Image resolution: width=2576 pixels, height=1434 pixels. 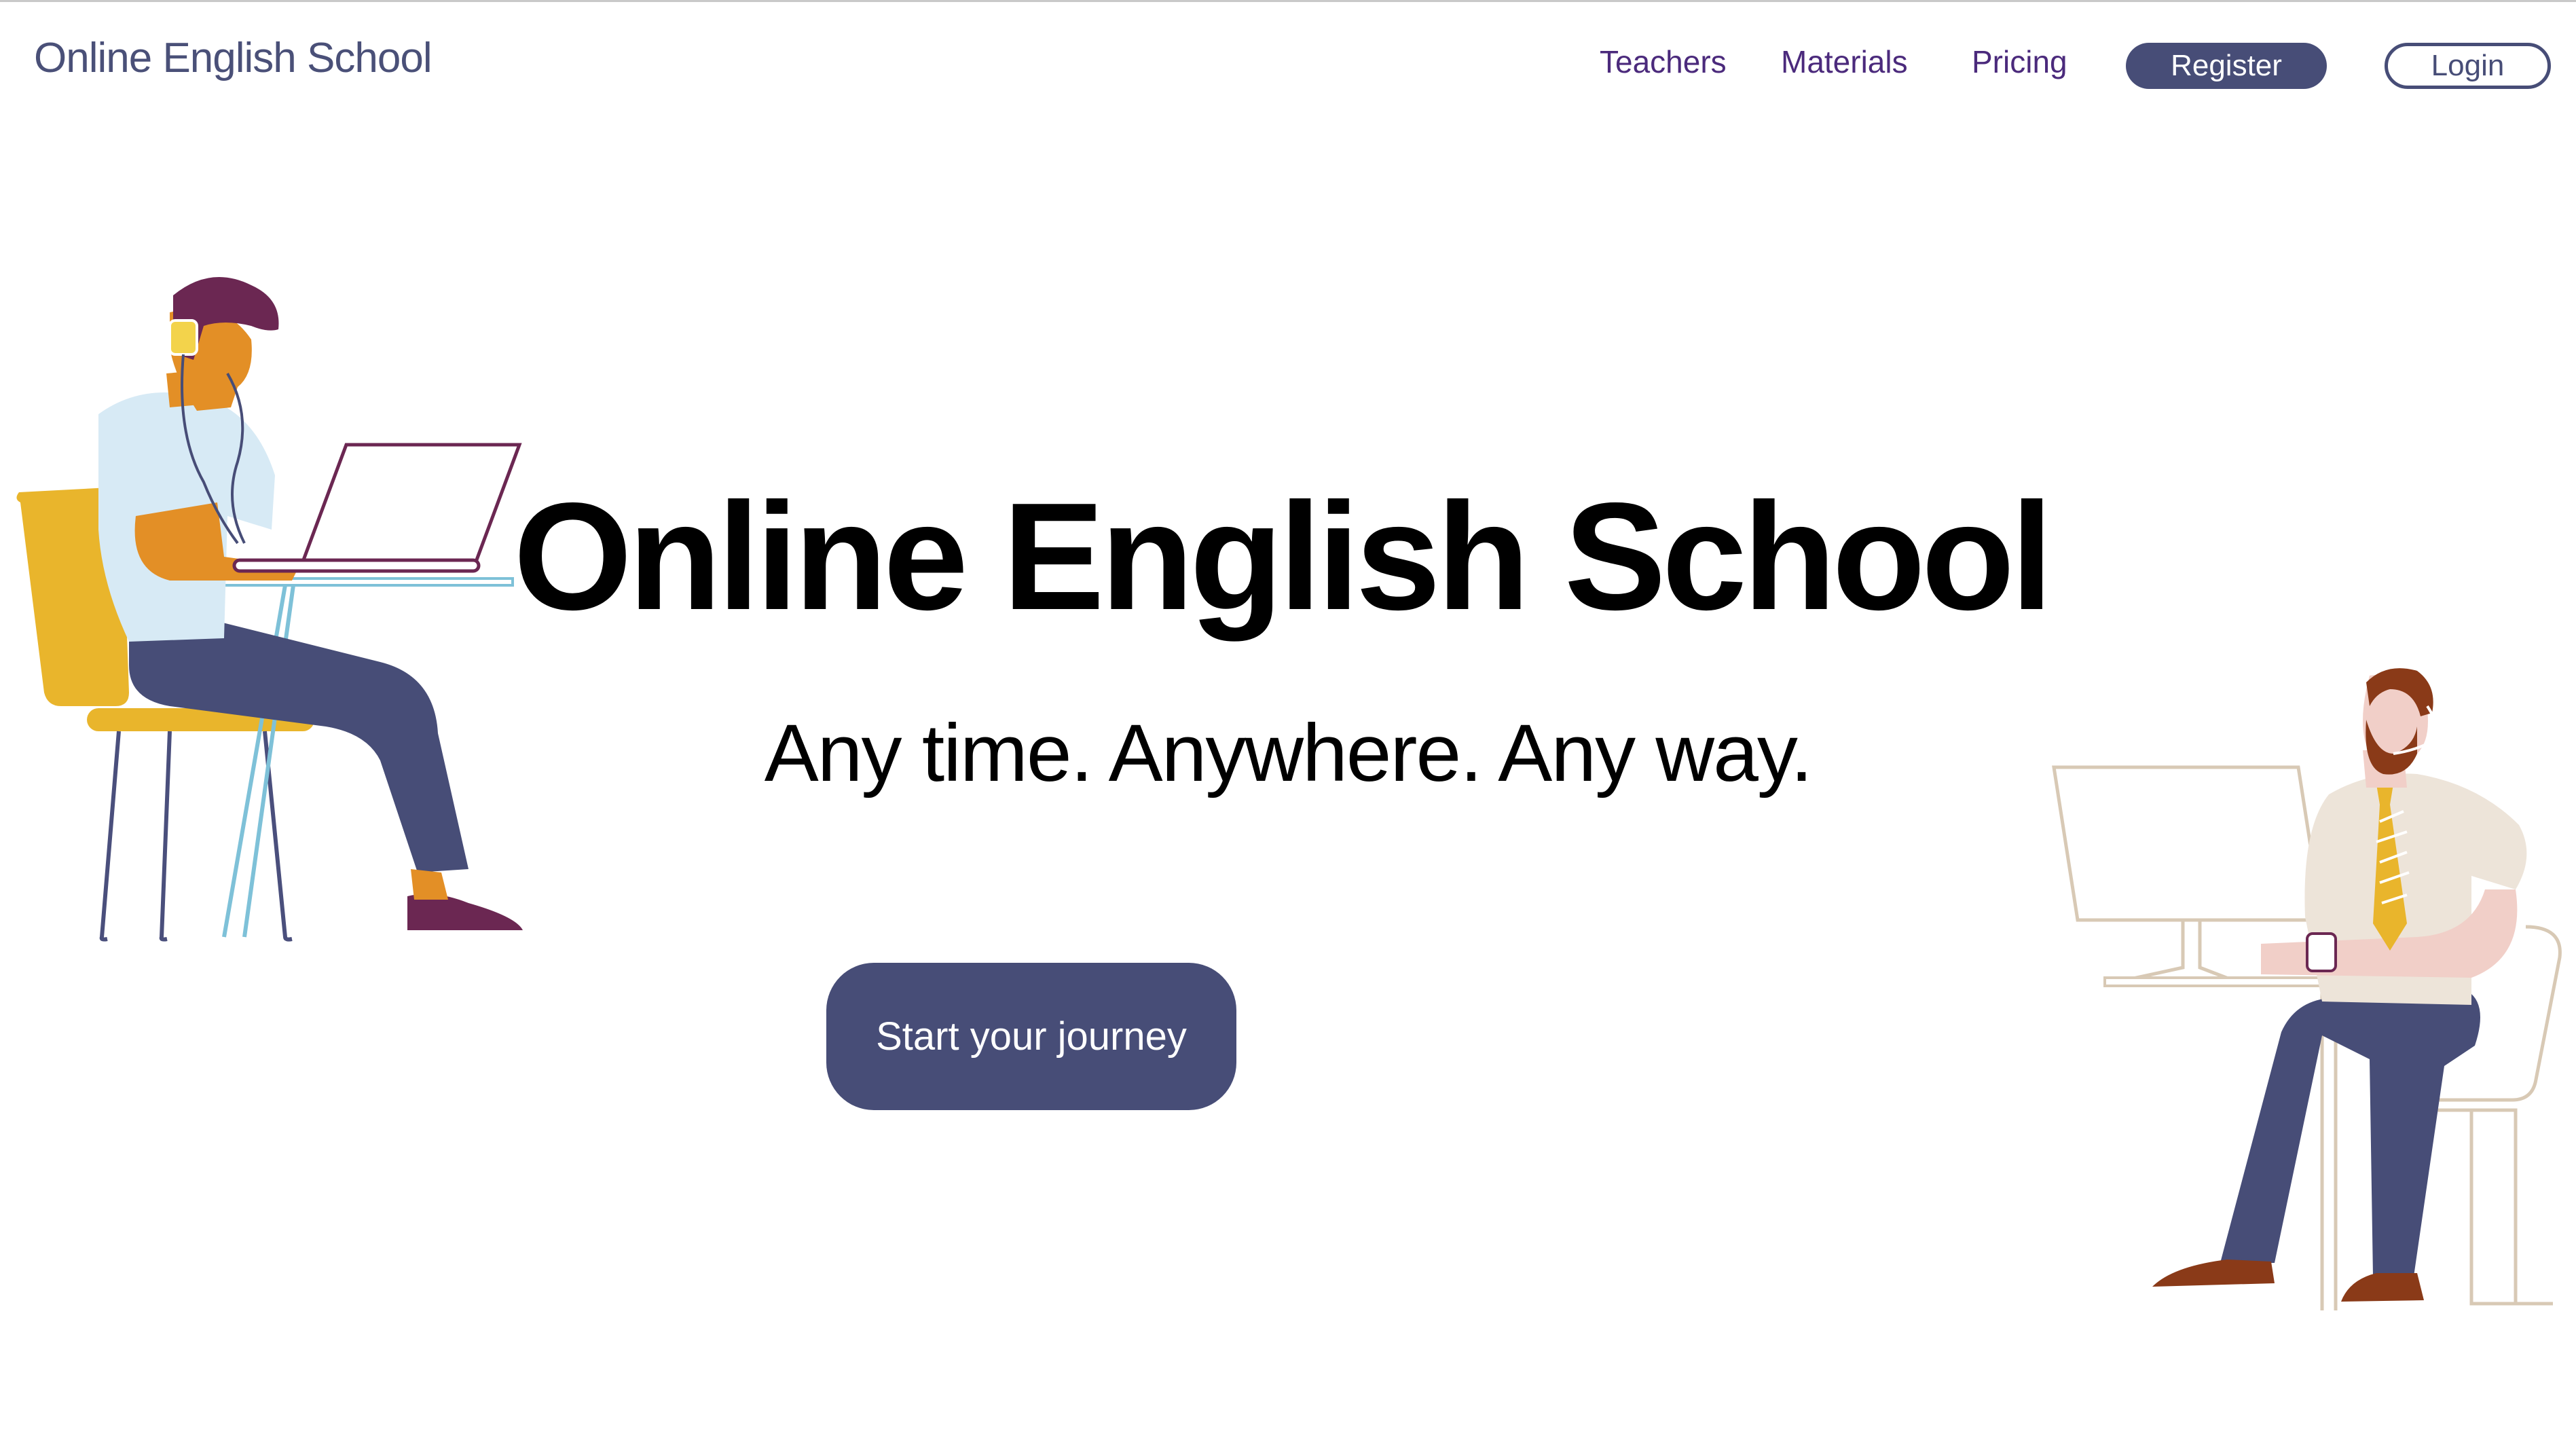 What do you see at coordinates (2213, 1273) in the screenshot?
I see `shoe-left` at bounding box center [2213, 1273].